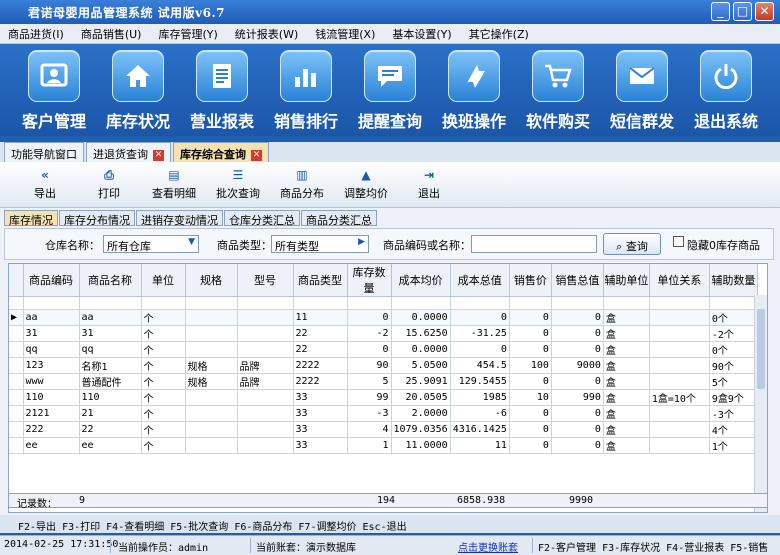 This screenshot has width=780, height=555. What do you see at coordinates (626, 280) in the screenshot?
I see `col-aux-unit: 辅助单位` at bounding box center [626, 280].